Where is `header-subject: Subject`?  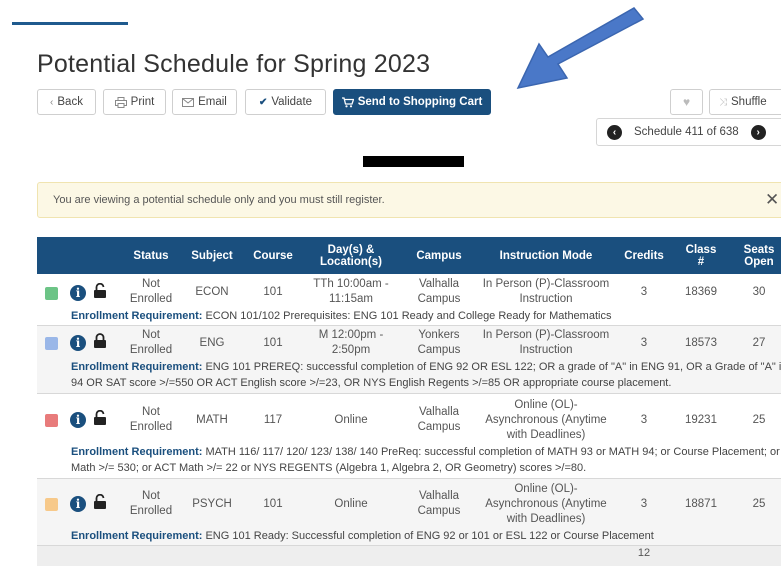 header-subject: Subject is located at coordinates (212, 255).